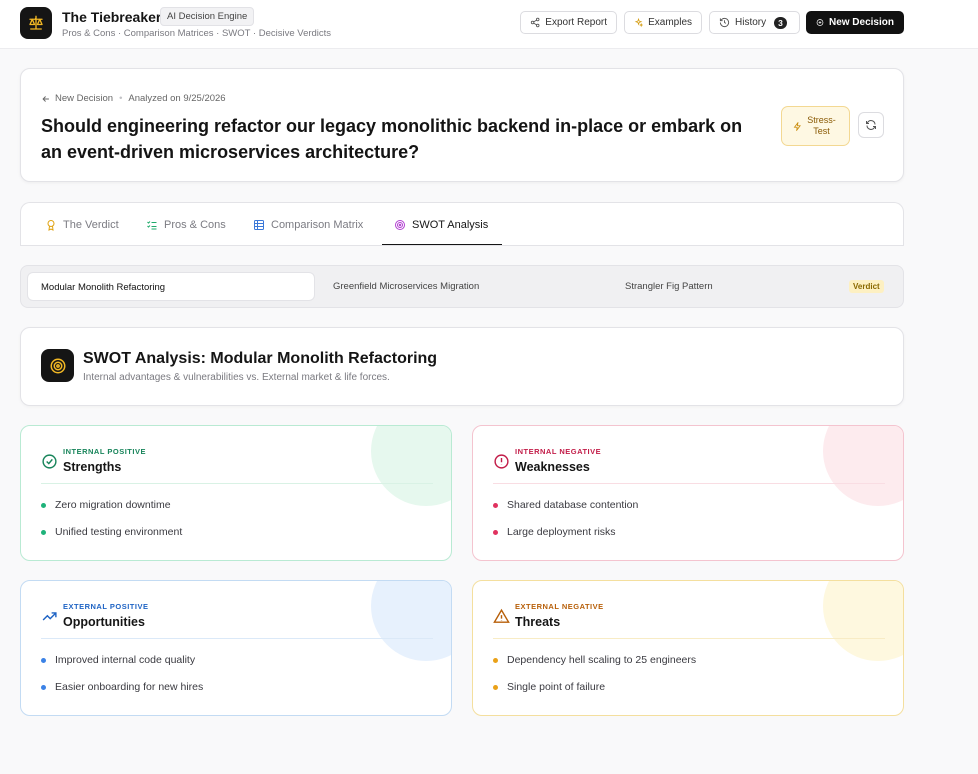 This screenshot has height=774, width=978. Describe the element at coordinates (45, 98) in the screenshot. I see `arrow-left-icon` at that location.